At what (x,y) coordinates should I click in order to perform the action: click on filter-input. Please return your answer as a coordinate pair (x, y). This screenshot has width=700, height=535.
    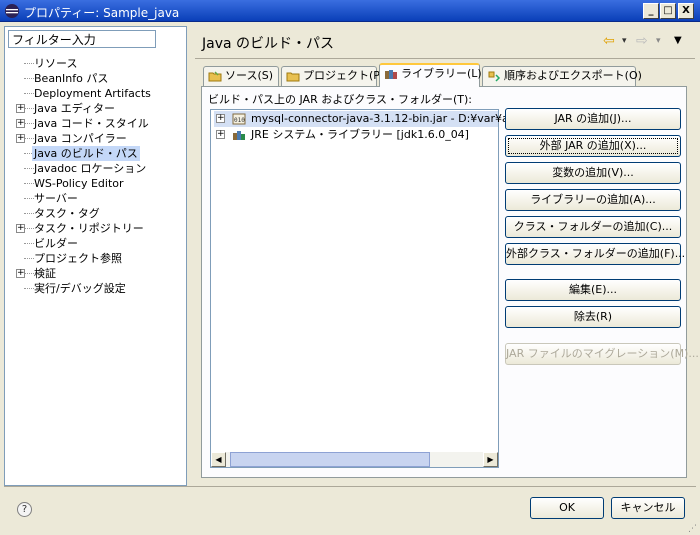
    Looking at the image, I should click on (82, 39).